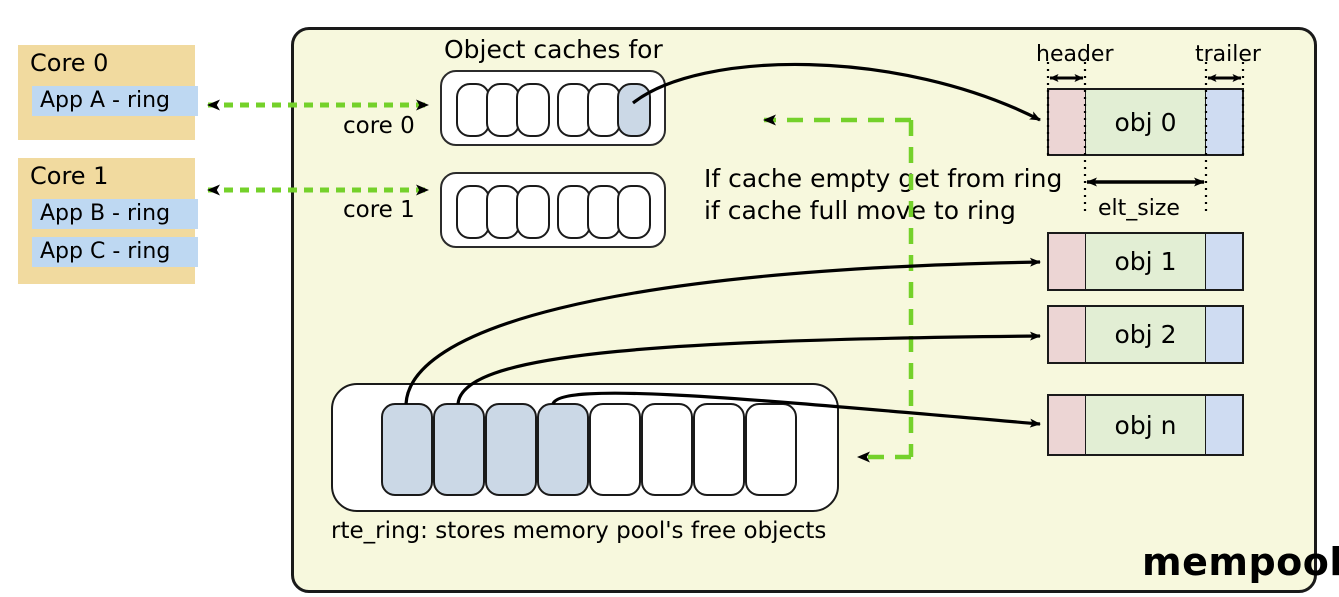 The width and height of the screenshot is (1339, 597). Describe the element at coordinates (1224, 137) in the screenshot. I see `trailer-dimension` at that location.